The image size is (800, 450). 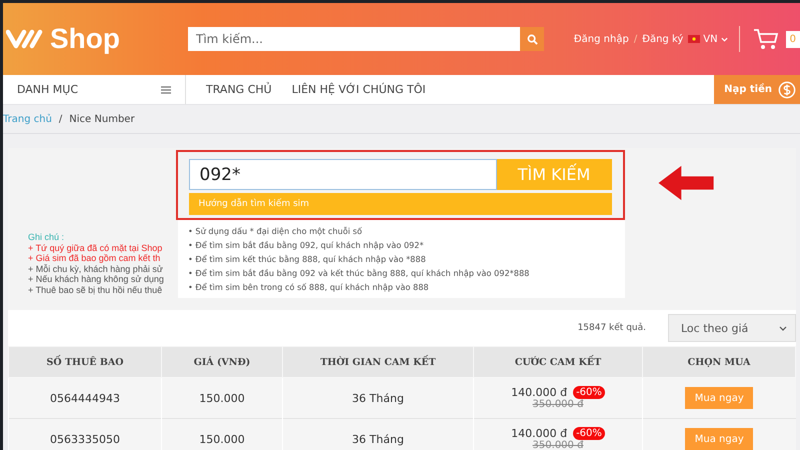 I want to click on cart-count-badge: 0, so click(x=793, y=39).